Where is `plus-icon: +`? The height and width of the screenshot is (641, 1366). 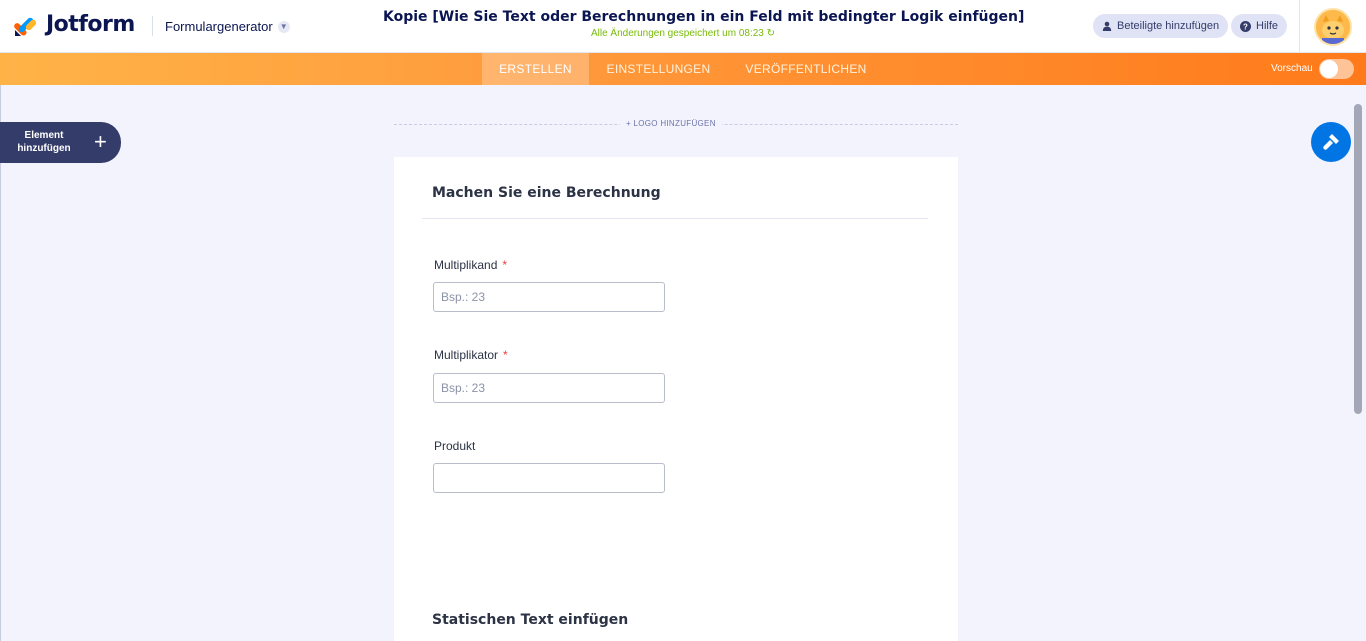
plus-icon: + is located at coordinates (100, 141).